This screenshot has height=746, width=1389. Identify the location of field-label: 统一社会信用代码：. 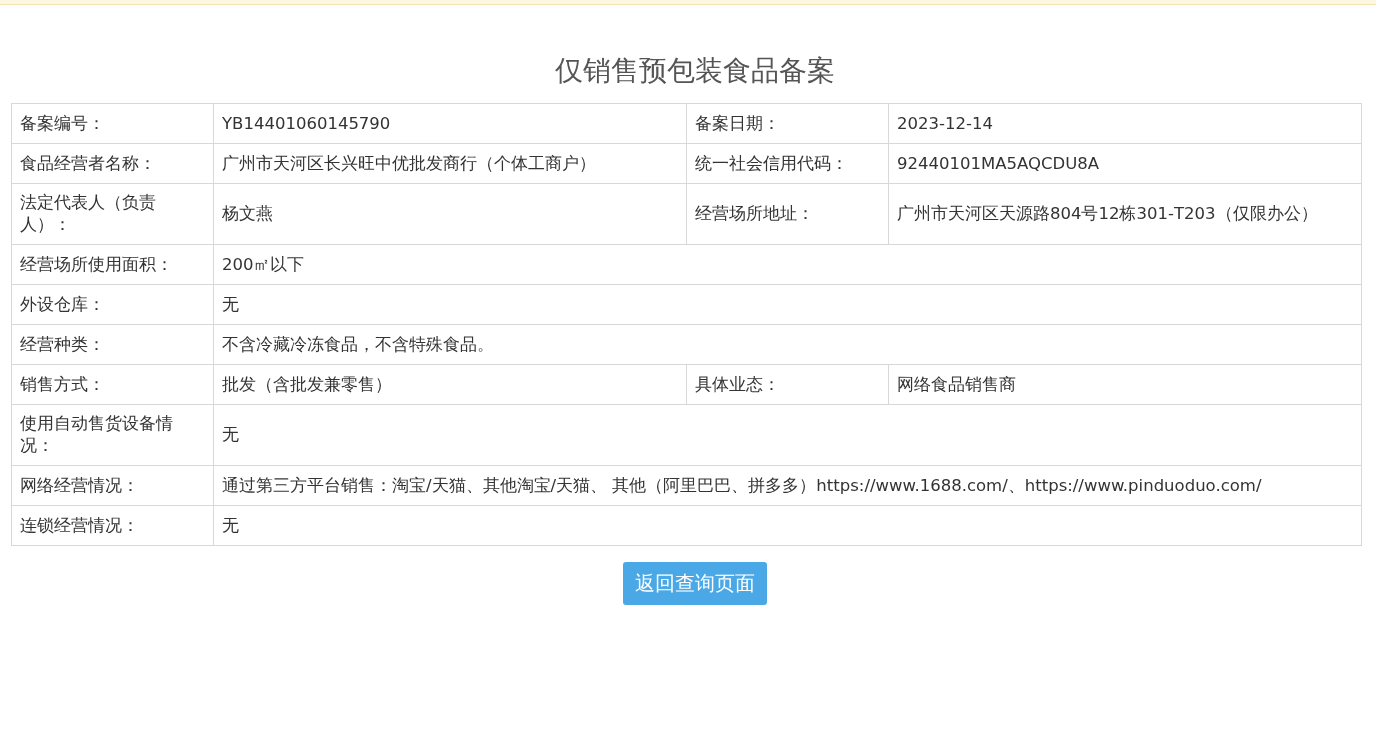
(787, 163).